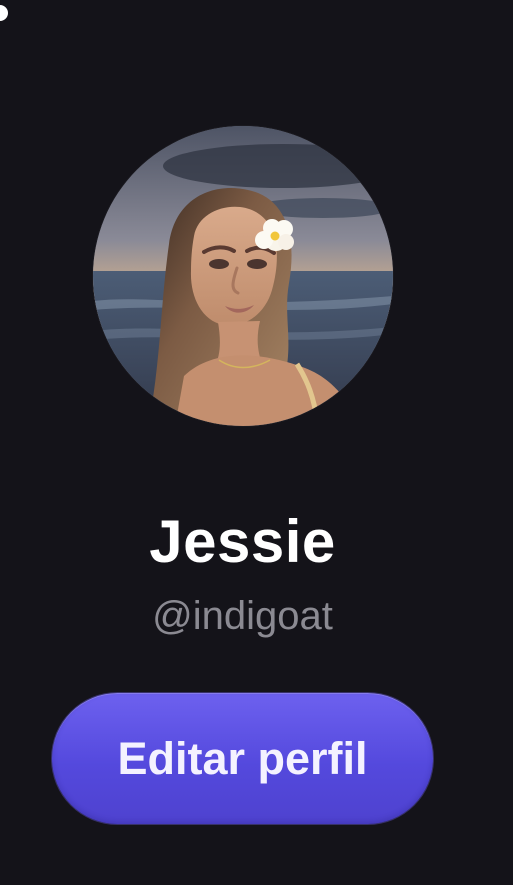 Image resolution: width=513 pixels, height=885 pixels. What do you see at coordinates (242, 541) in the screenshot?
I see `profile-display-name: Jessie` at bounding box center [242, 541].